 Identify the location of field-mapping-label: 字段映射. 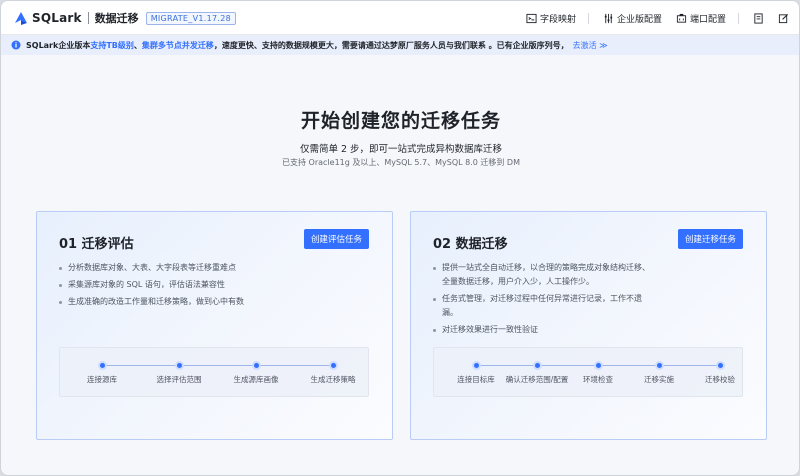
(557, 19).